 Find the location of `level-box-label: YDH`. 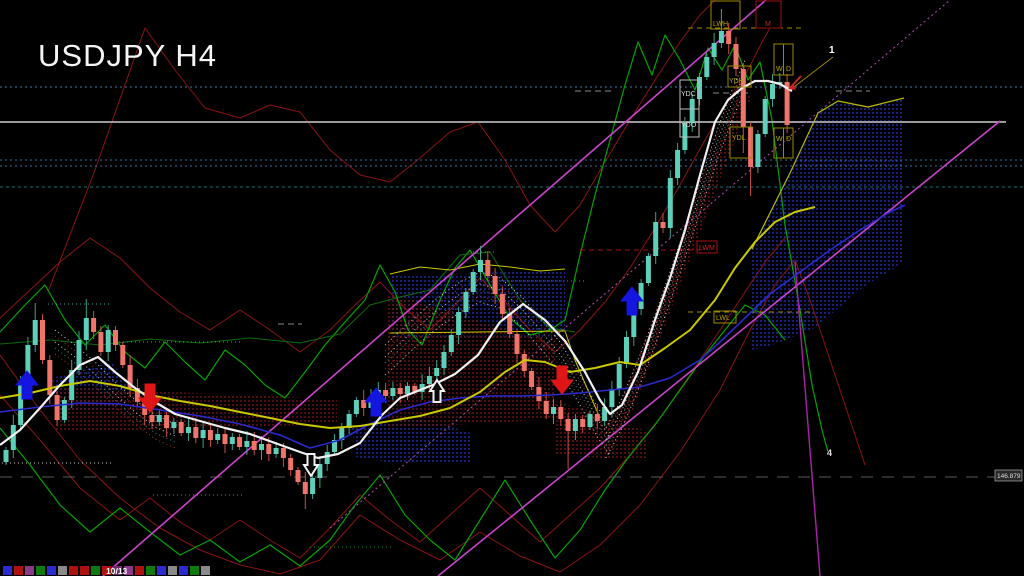

level-box-label: YDH is located at coordinates (736, 81).